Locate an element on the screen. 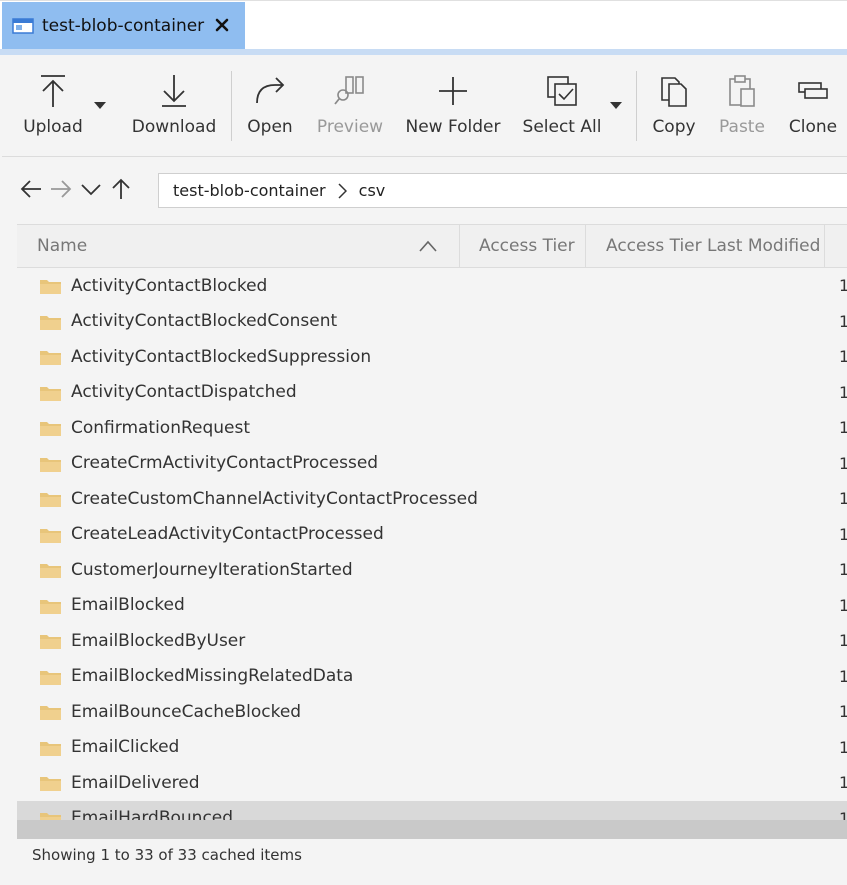 The height and width of the screenshot is (885, 847). plus-icon is located at coordinates (453, 91).